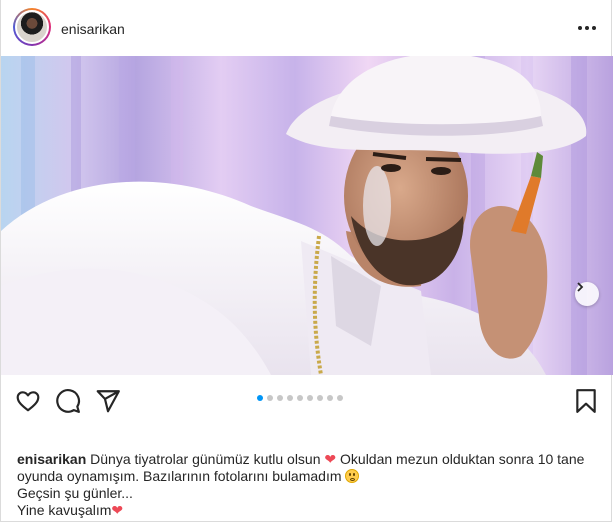 This screenshot has height=522, width=614. I want to click on caption-text: Okuldan mezun olduktan sonra 10 tane, so click(462, 459).